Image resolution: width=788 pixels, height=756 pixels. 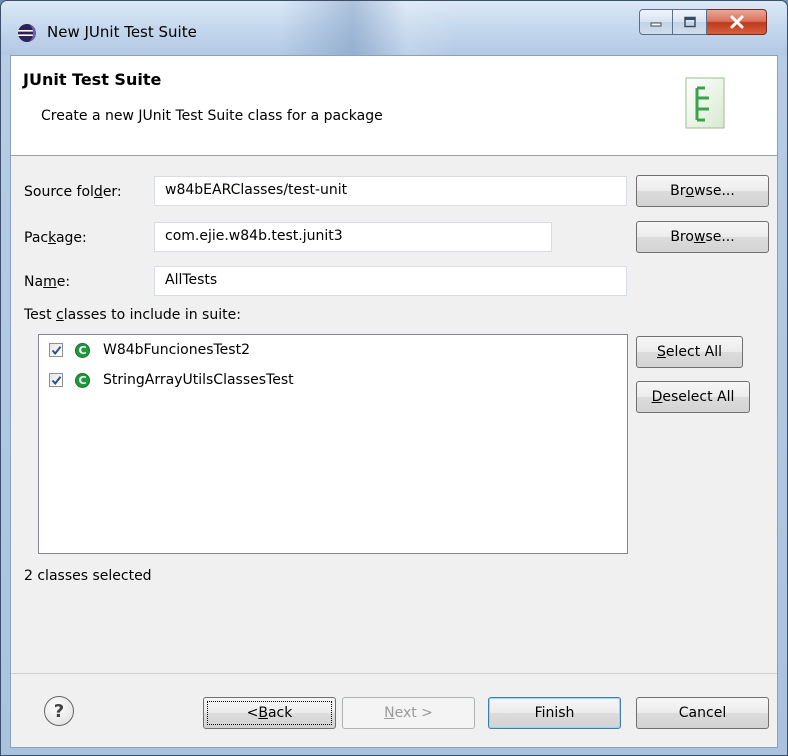 I want to click on browse-label: Br, so click(x=678, y=191).